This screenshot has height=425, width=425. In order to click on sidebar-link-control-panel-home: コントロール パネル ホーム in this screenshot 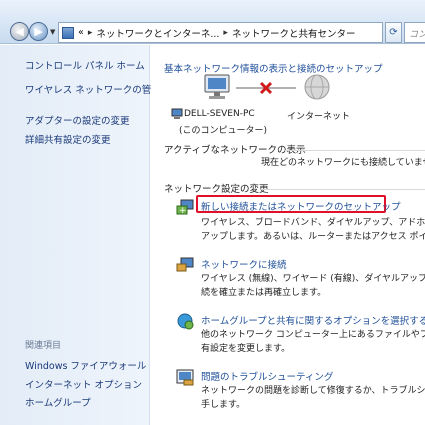, I will do `click(85, 65)`.